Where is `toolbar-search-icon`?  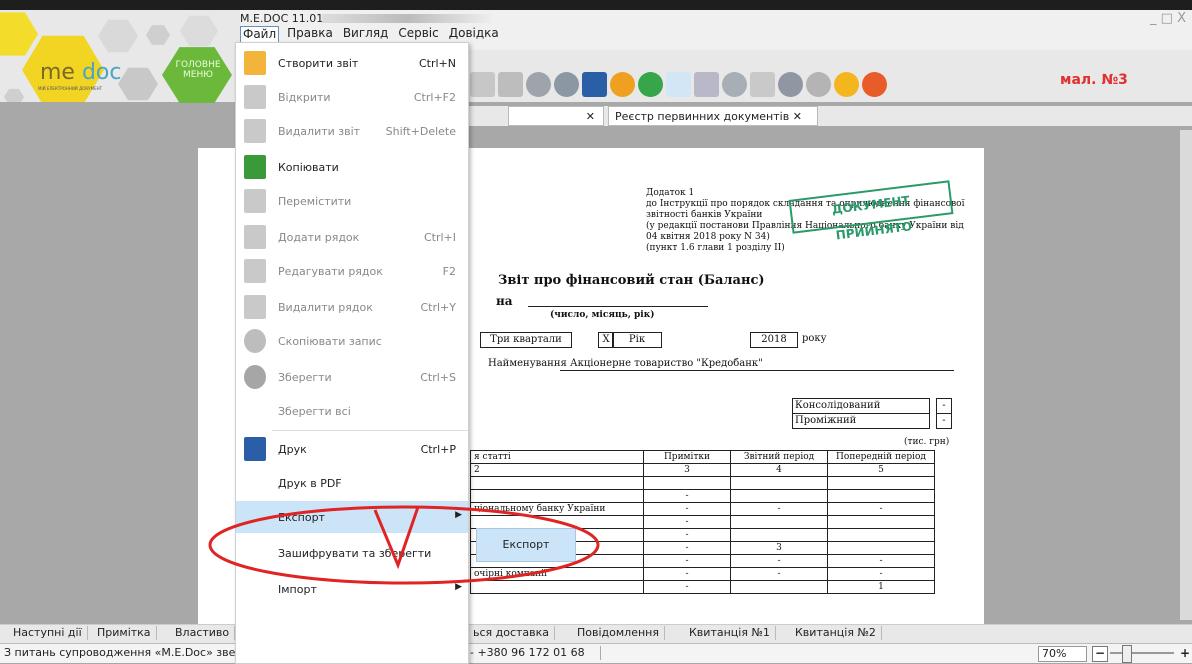 toolbar-search-icon is located at coordinates (678, 84).